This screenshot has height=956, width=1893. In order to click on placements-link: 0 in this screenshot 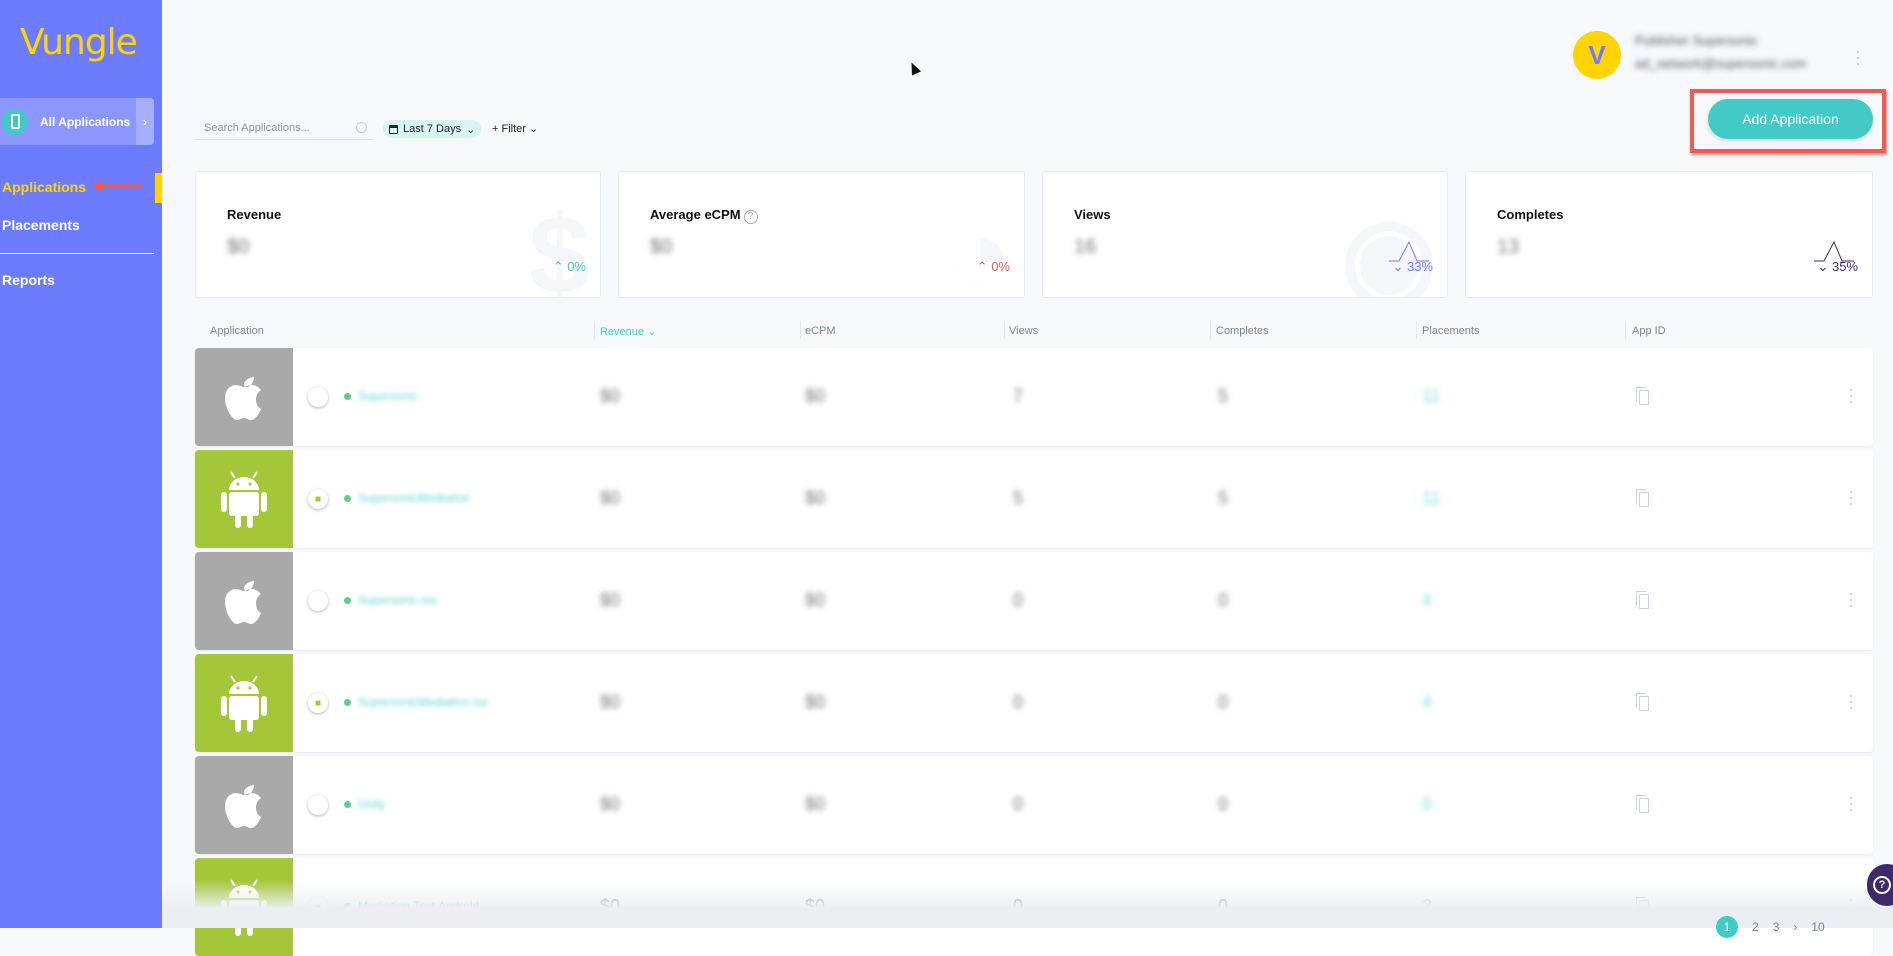, I will do `click(1427, 804)`.